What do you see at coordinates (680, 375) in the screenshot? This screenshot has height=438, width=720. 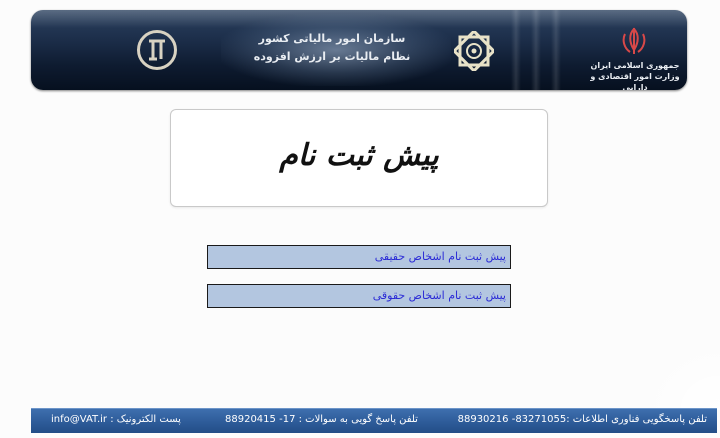 I see `corner-highlight` at bounding box center [680, 375].